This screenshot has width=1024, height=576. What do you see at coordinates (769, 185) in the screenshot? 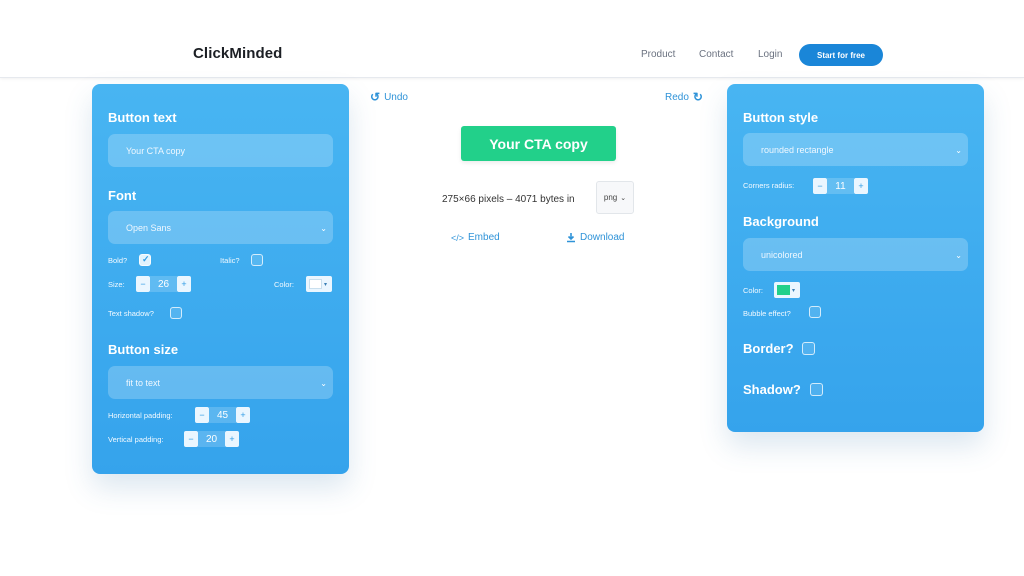
I see `corners-radius-label: Corners radius:` at bounding box center [769, 185].